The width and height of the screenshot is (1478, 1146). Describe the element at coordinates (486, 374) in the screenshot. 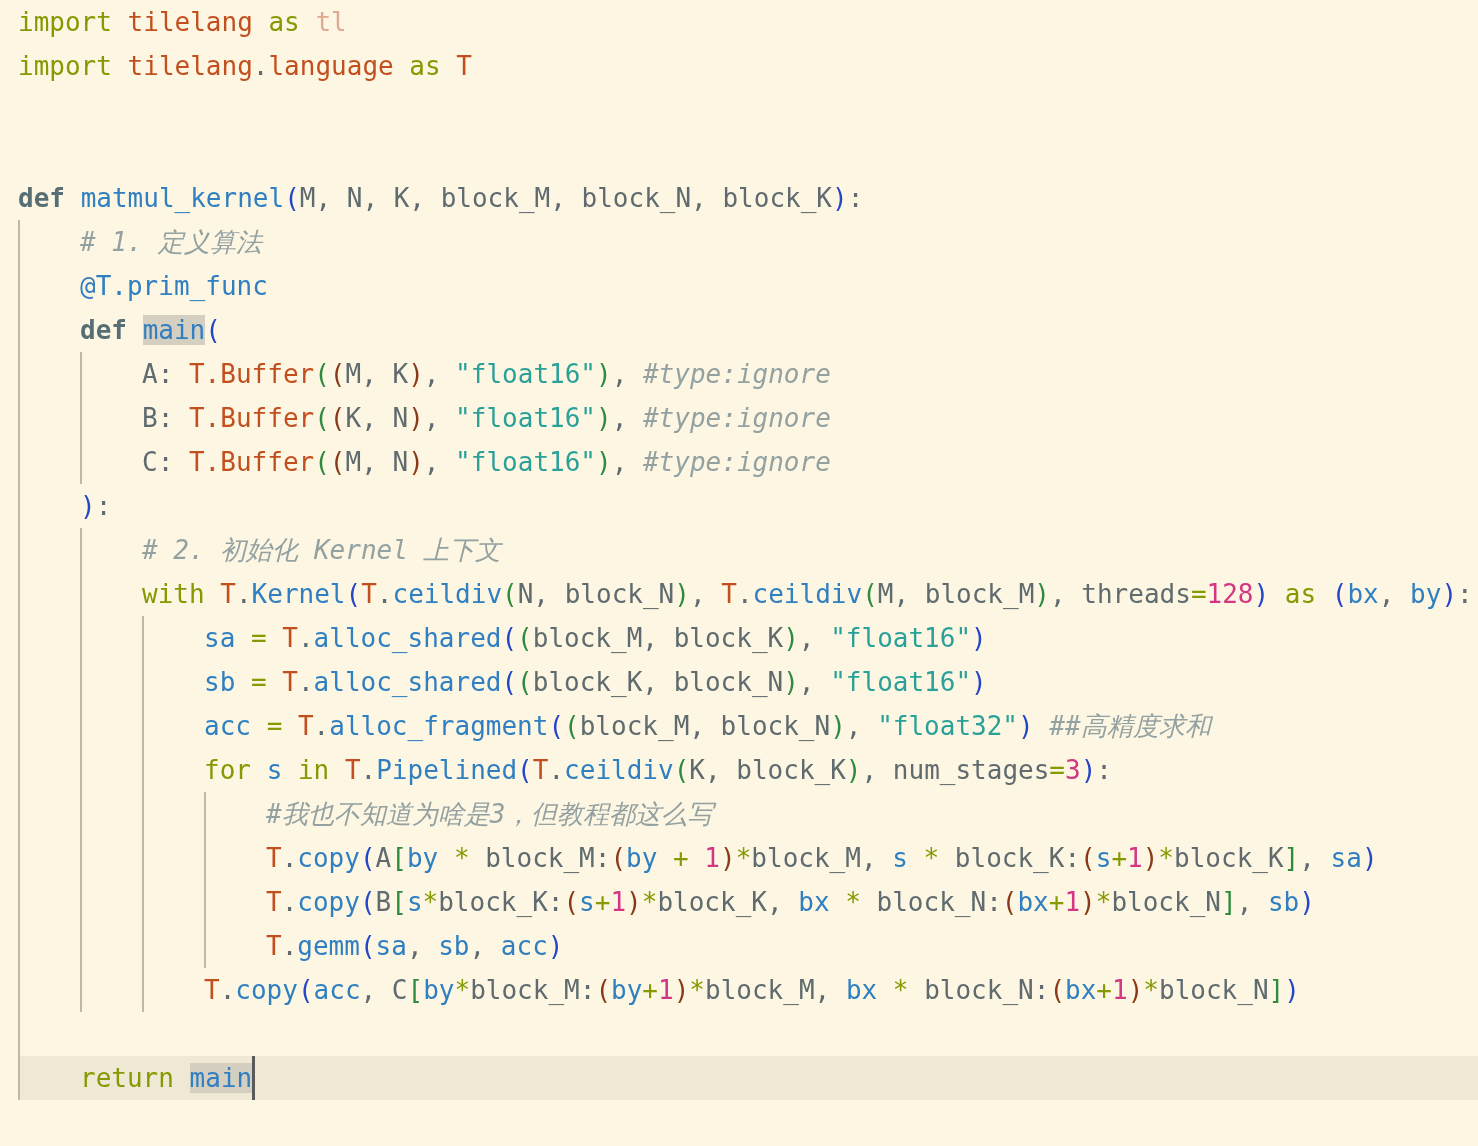

I see `code-line: A: T.Buffer((M, K), "float16"), #type:ignore` at that location.